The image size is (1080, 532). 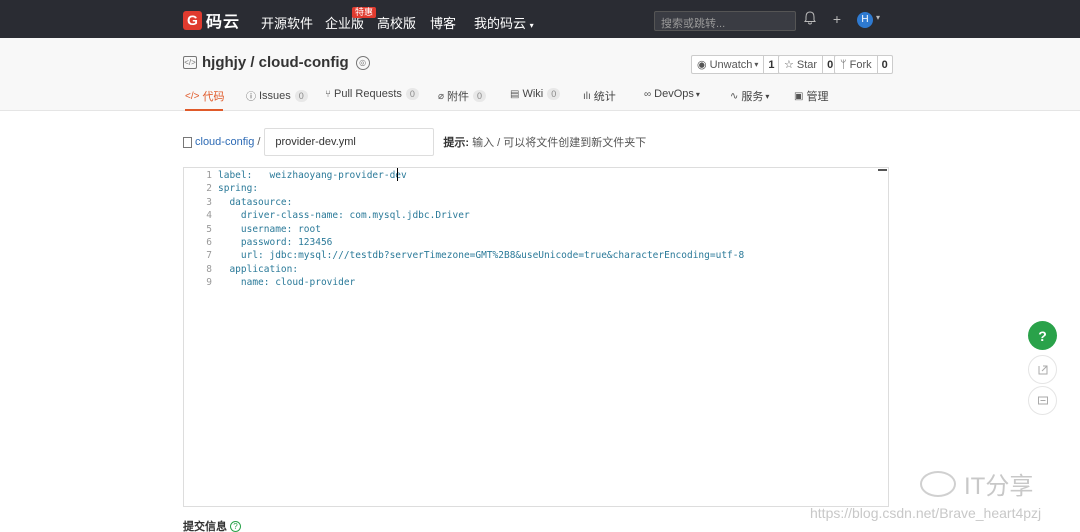 What do you see at coordinates (396, 22) in the screenshot?
I see `nav-university: 高校版` at bounding box center [396, 22].